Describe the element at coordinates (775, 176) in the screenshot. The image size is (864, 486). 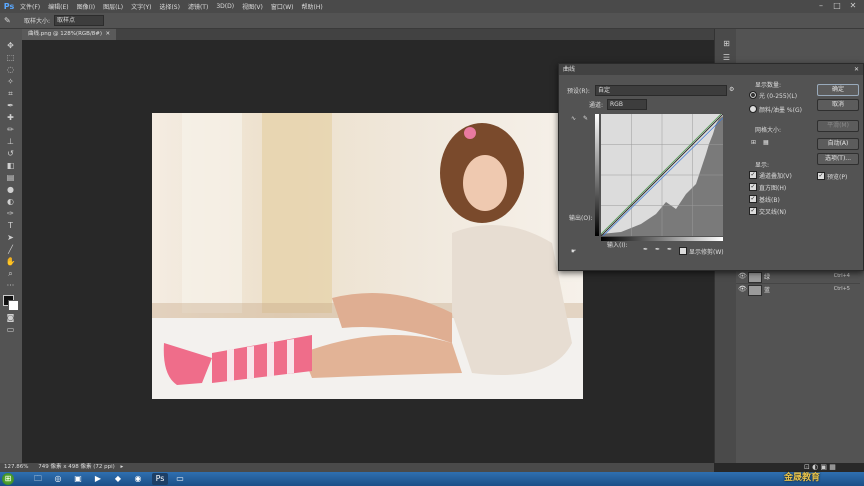
I see `channel-overlay-label: 通道叠加(V)` at that location.